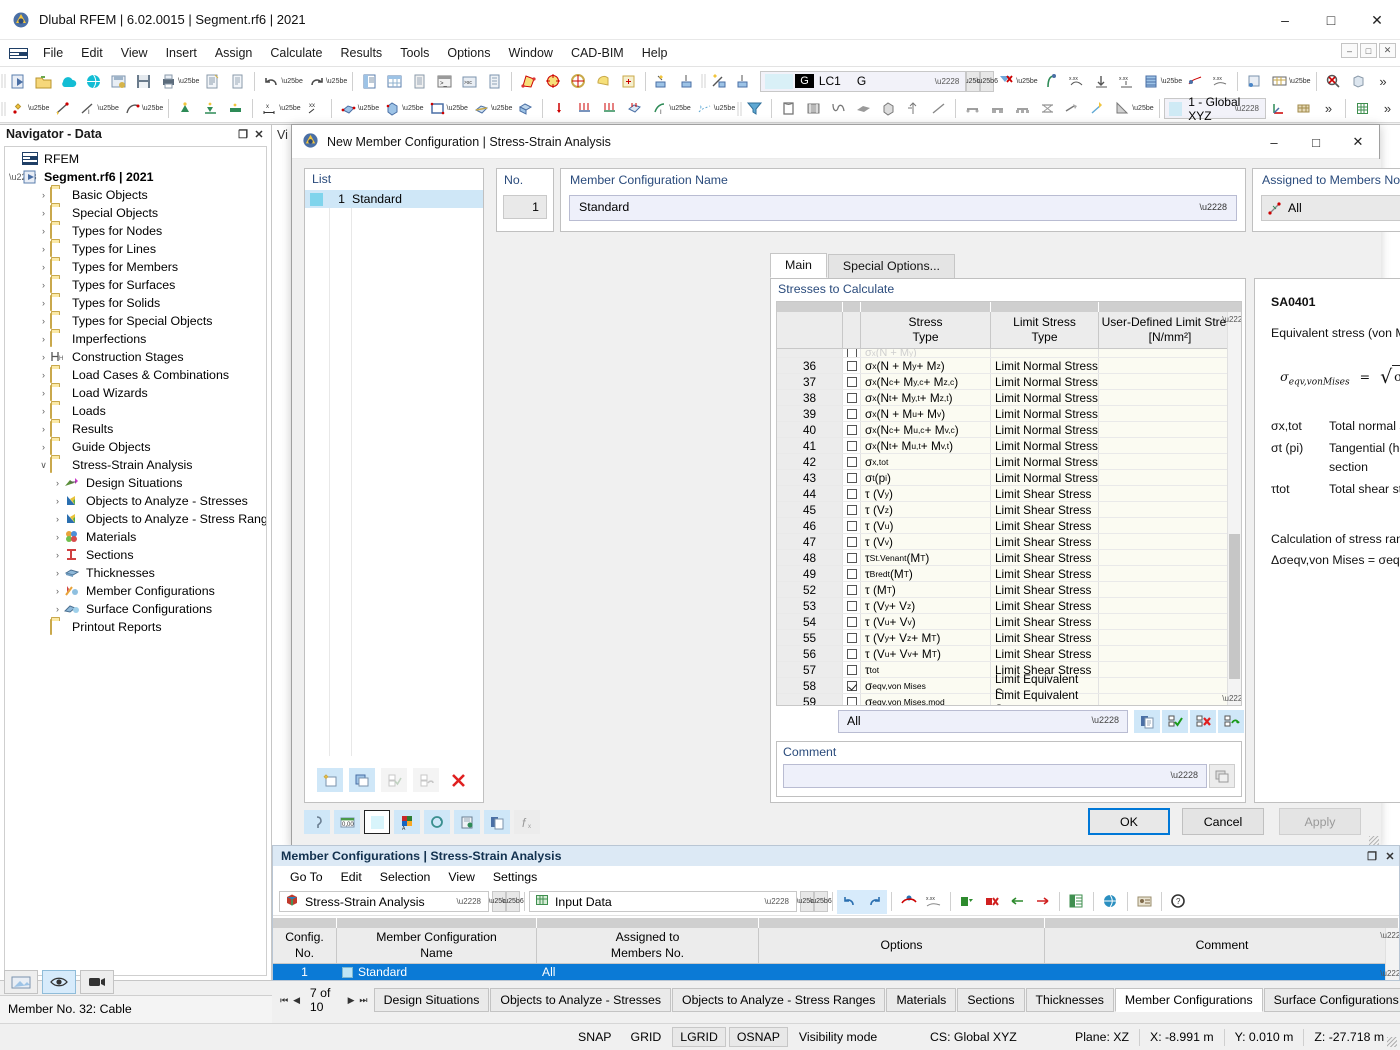  Describe the element at coordinates (188, 81) in the screenshot. I see `print-dropdown-caret: \u25be` at that location.